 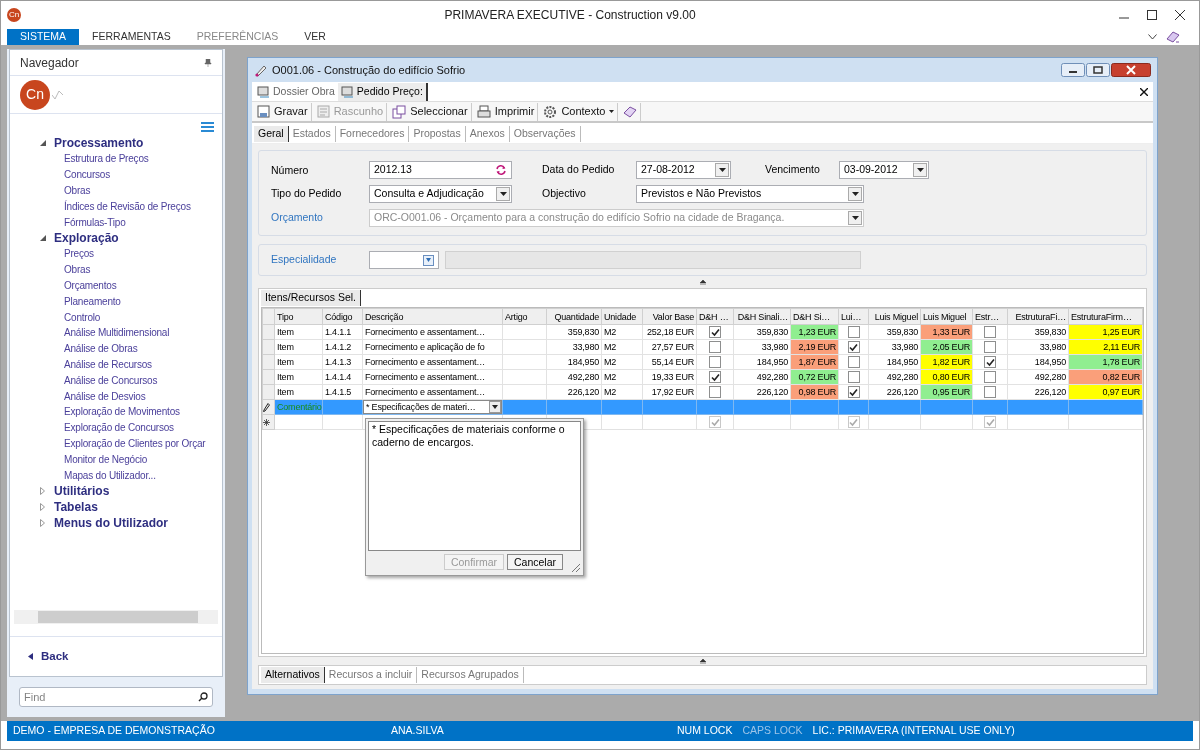 I want to click on nav-item: Monitor de Negócio, so click(x=106, y=459).